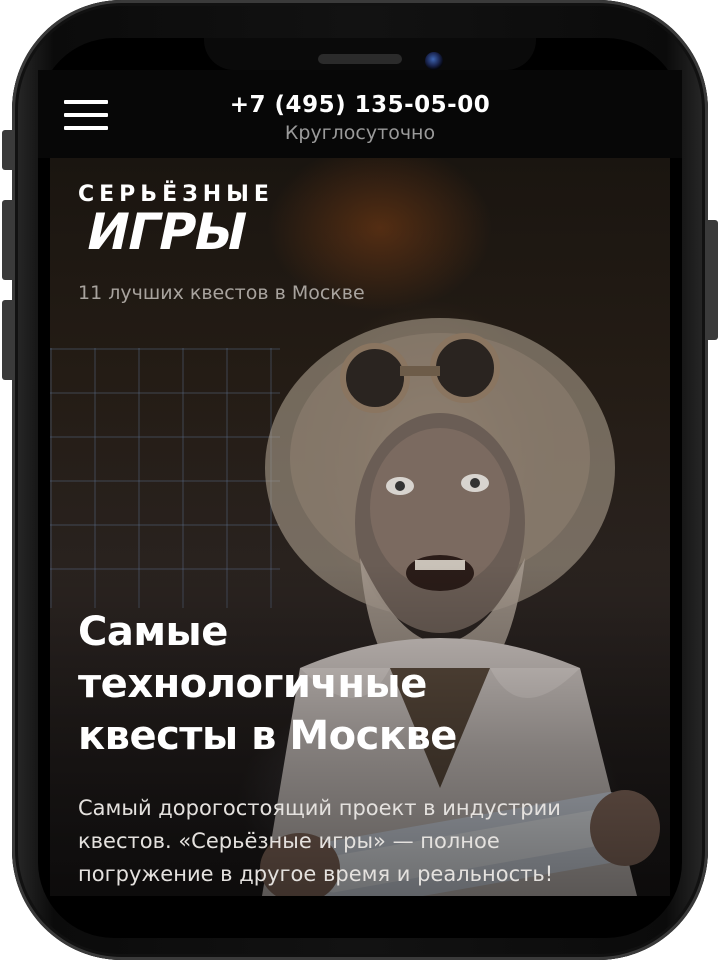 This screenshot has width=720, height=960. What do you see at coordinates (360, 59) in the screenshot?
I see `speaker-grille` at bounding box center [360, 59].